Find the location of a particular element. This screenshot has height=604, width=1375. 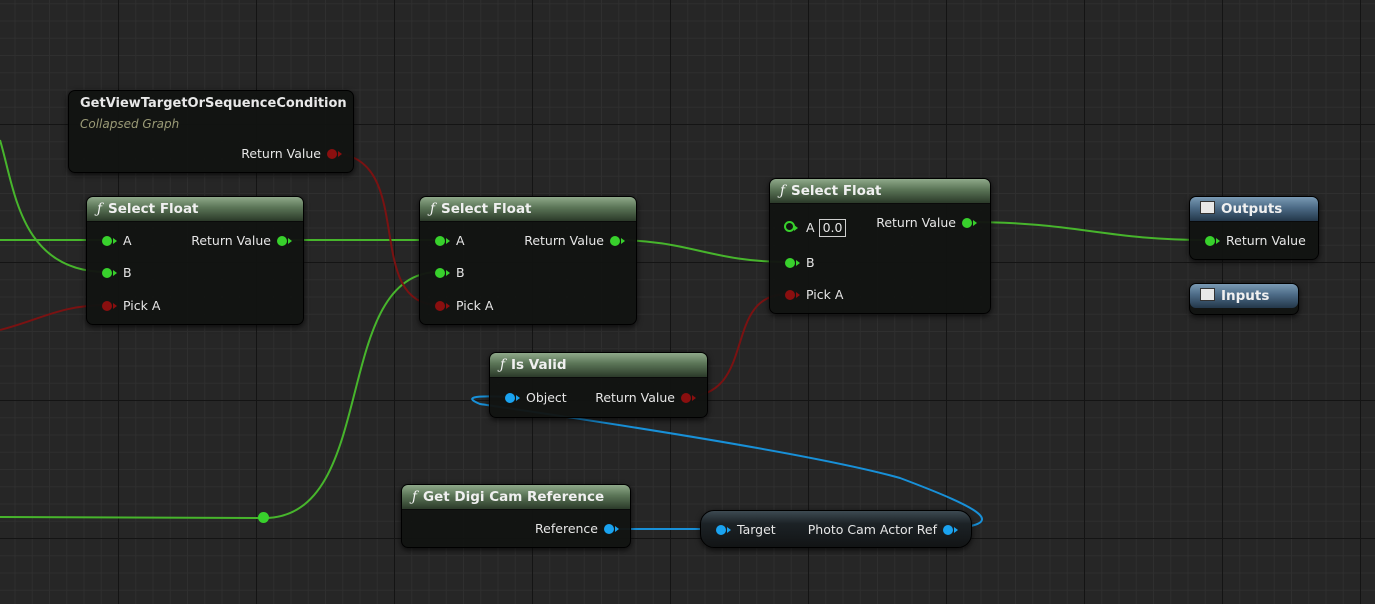

inputs-node: Inputs is located at coordinates (1244, 299).